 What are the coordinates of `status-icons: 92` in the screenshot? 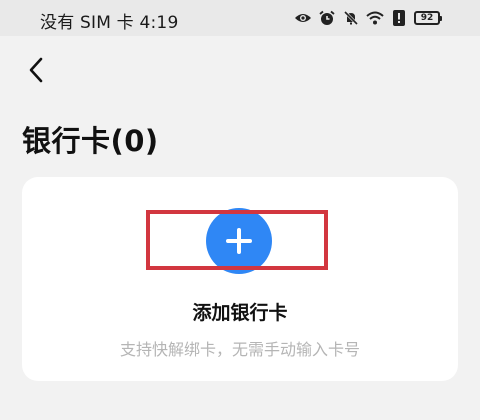 It's located at (368, 18).